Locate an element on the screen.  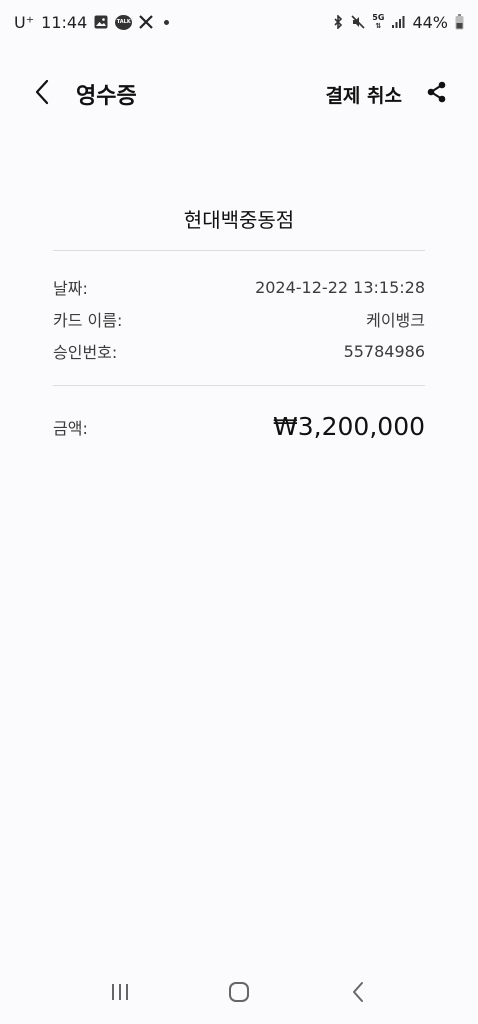
signal-icon is located at coordinates (398, 22).